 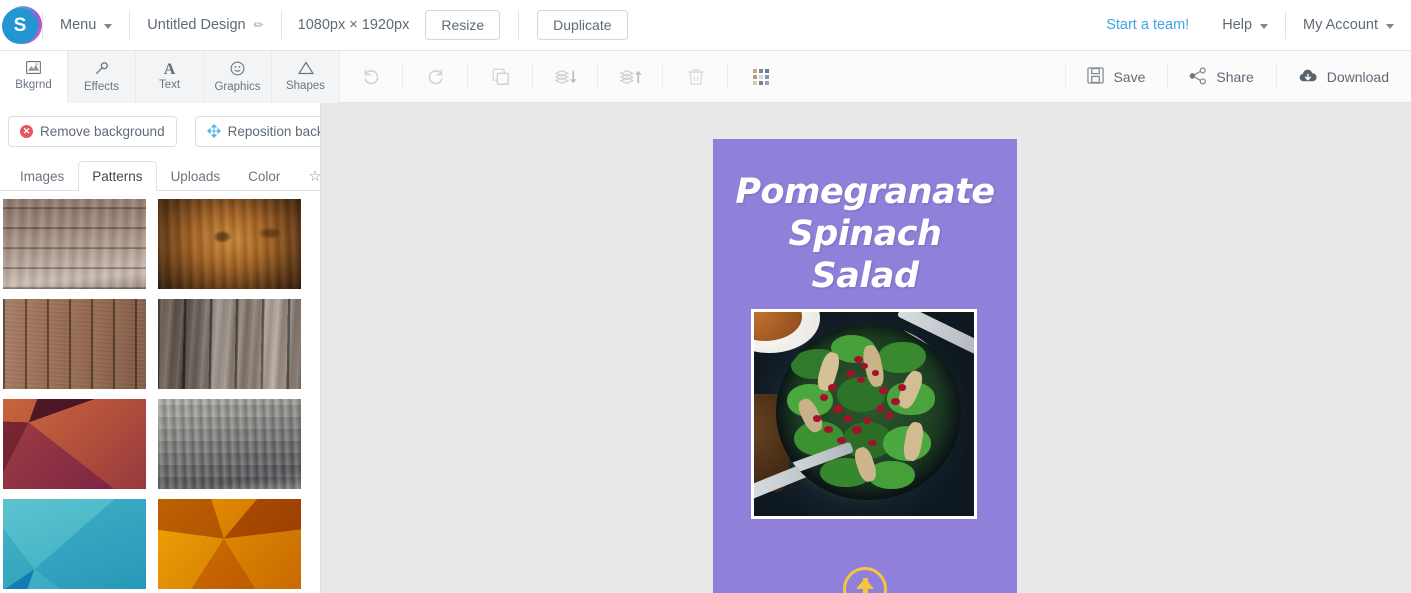 I want to click on remove-background-button: ✕ Remove background, so click(x=92, y=131).